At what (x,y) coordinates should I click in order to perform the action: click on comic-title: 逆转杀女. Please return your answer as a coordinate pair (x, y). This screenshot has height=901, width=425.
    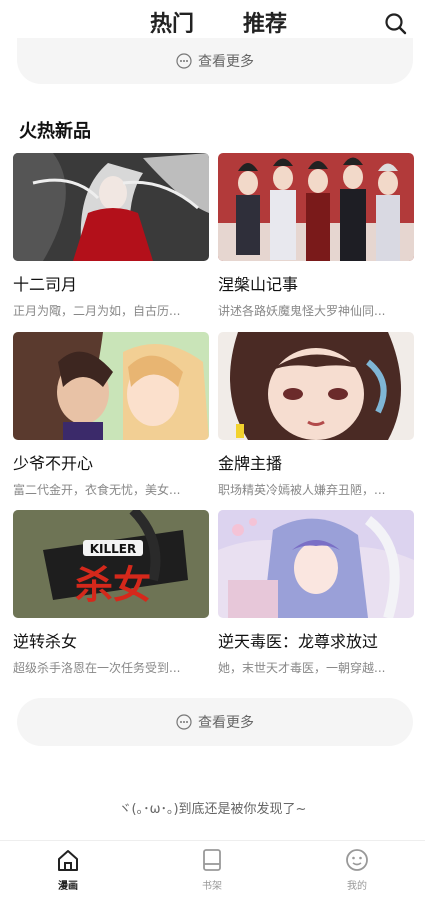
    Looking at the image, I should click on (45, 641).